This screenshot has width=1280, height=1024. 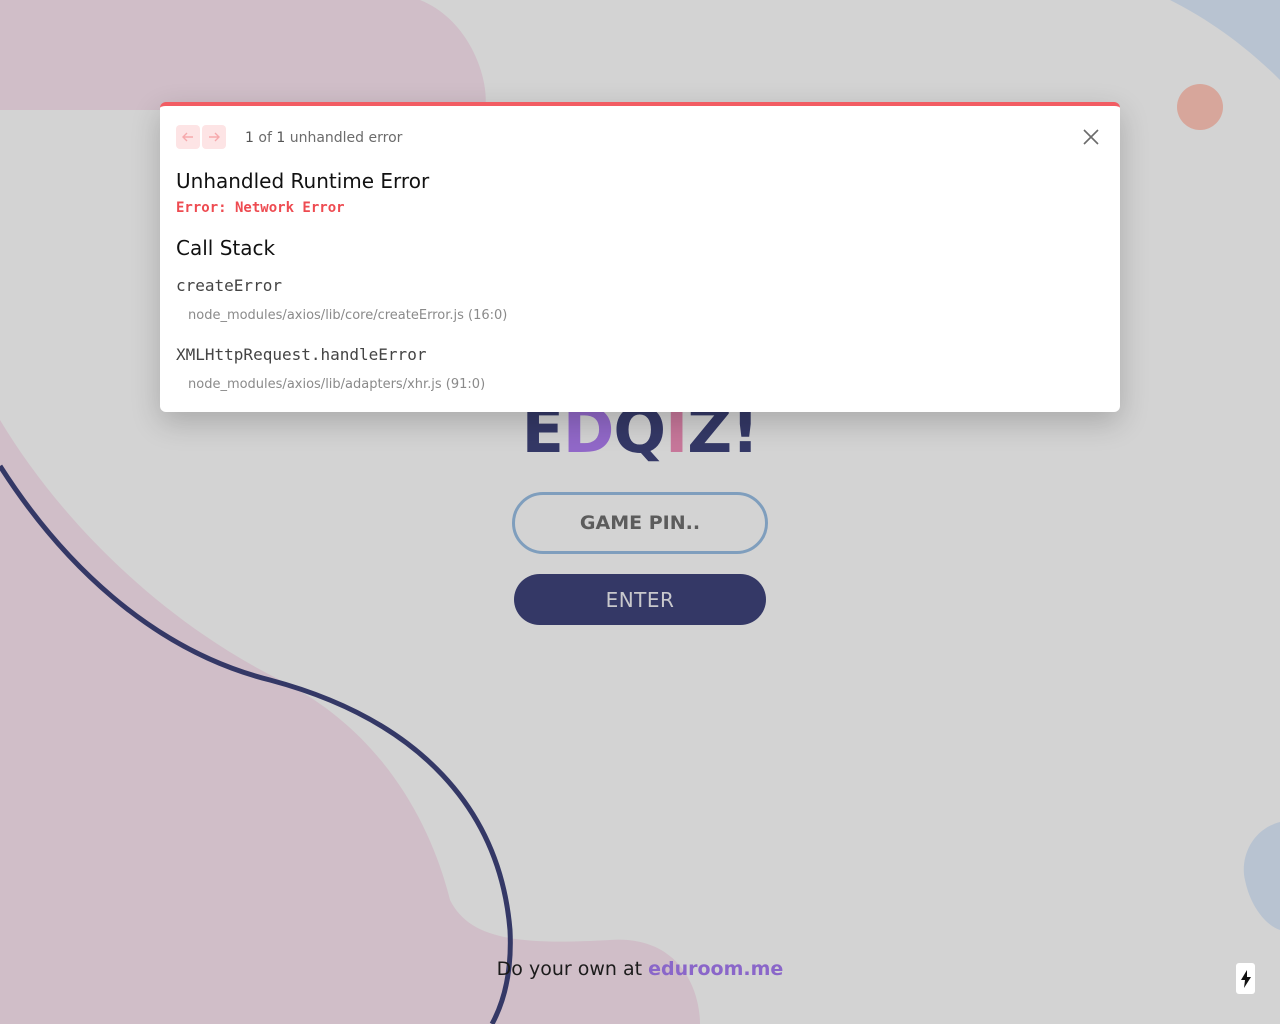 What do you see at coordinates (1261, 876) in the screenshot?
I see `blue-blob-bottom-right` at bounding box center [1261, 876].